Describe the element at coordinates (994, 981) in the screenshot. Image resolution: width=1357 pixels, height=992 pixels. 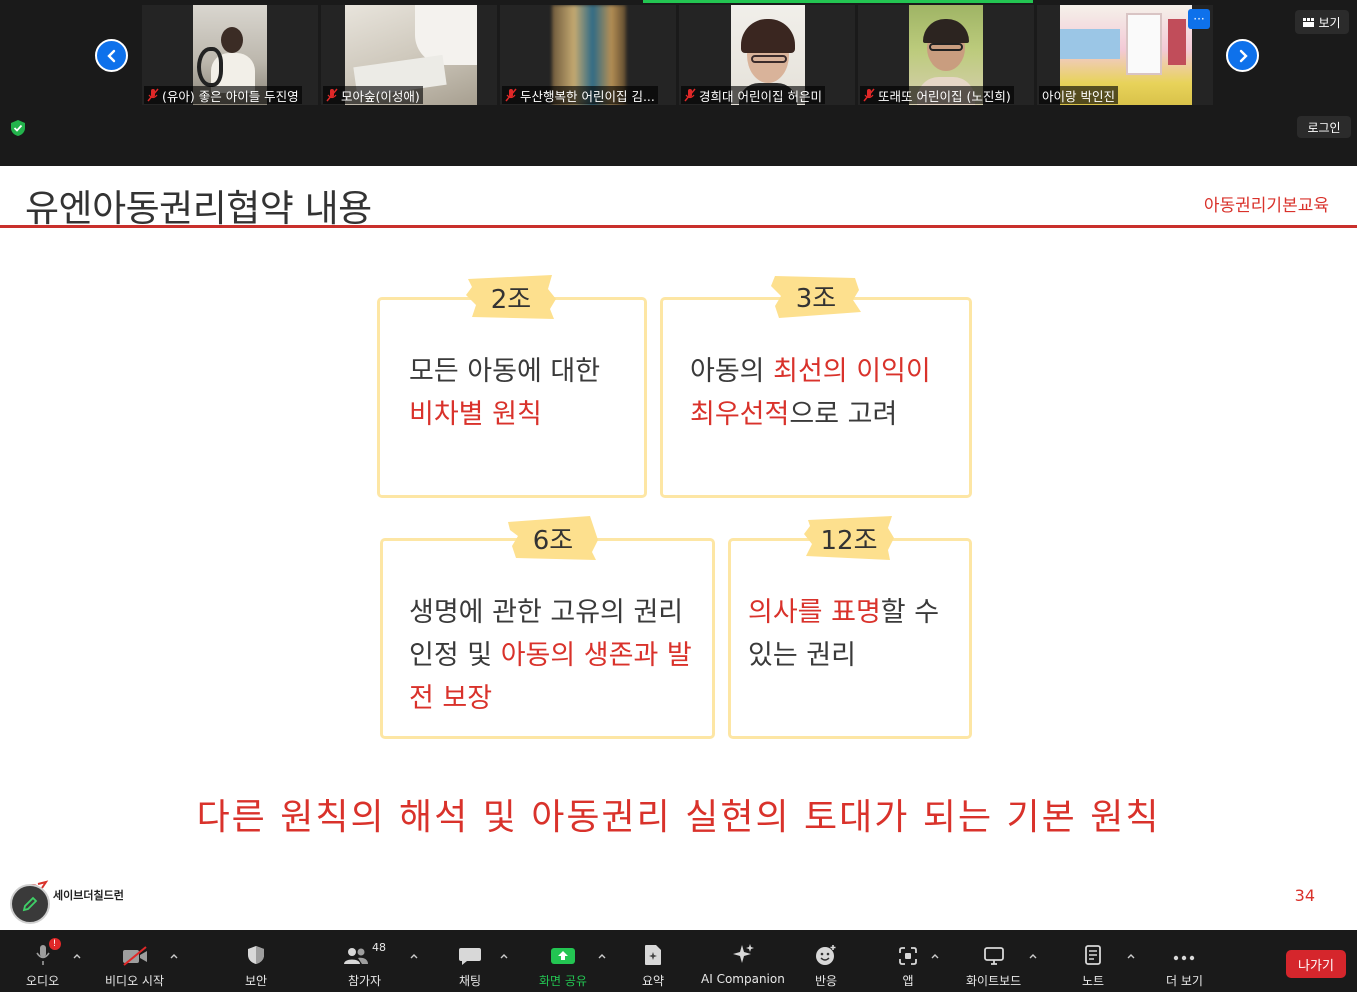
I see `whiteboard-label: 화이트보드` at that location.